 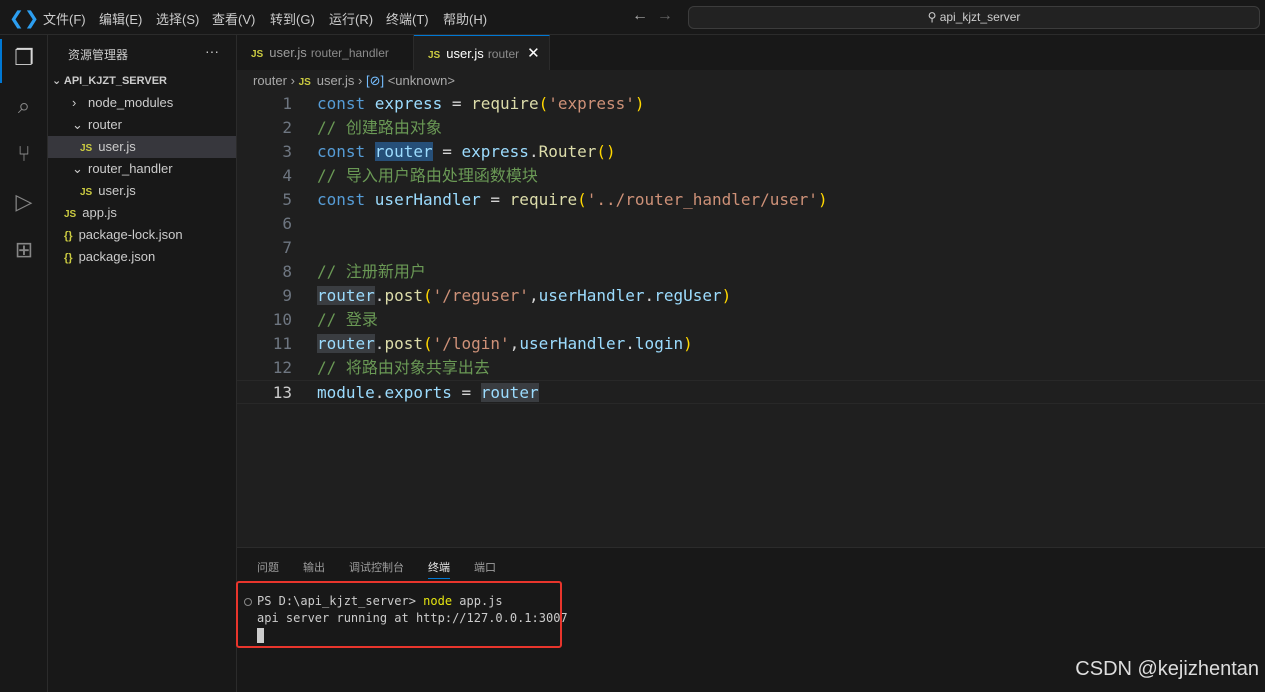 What do you see at coordinates (751, 392) in the screenshot?
I see `code-line: 13 module.exports = router` at bounding box center [751, 392].